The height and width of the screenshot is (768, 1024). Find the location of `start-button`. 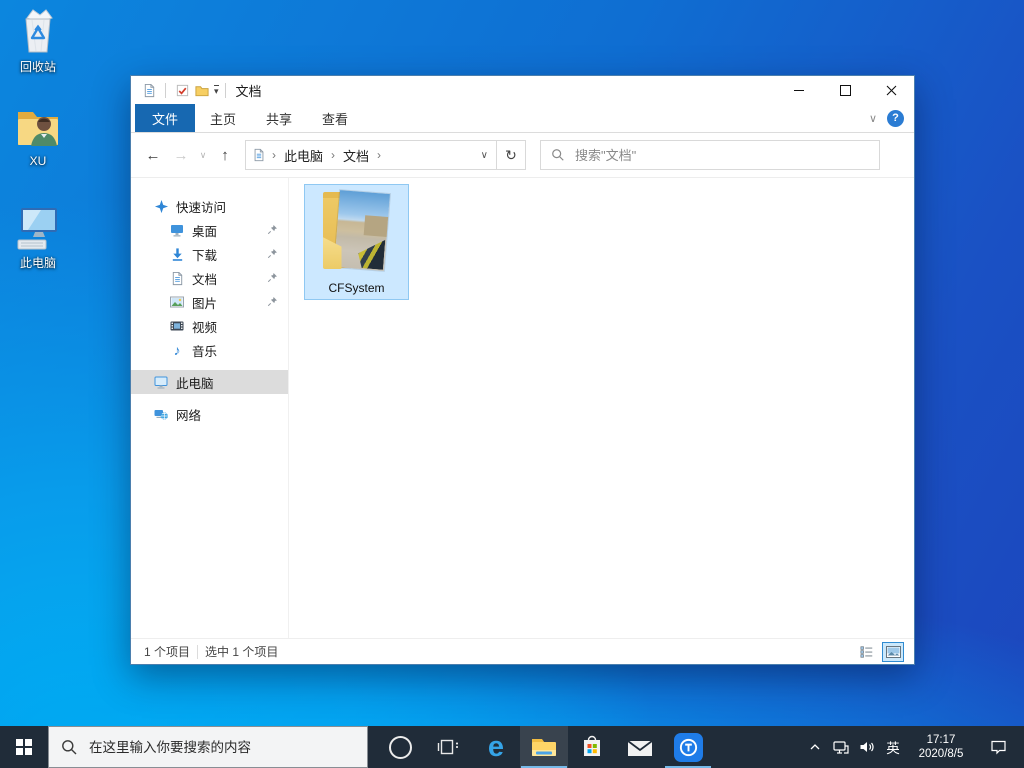

start-button is located at coordinates (24, 747).